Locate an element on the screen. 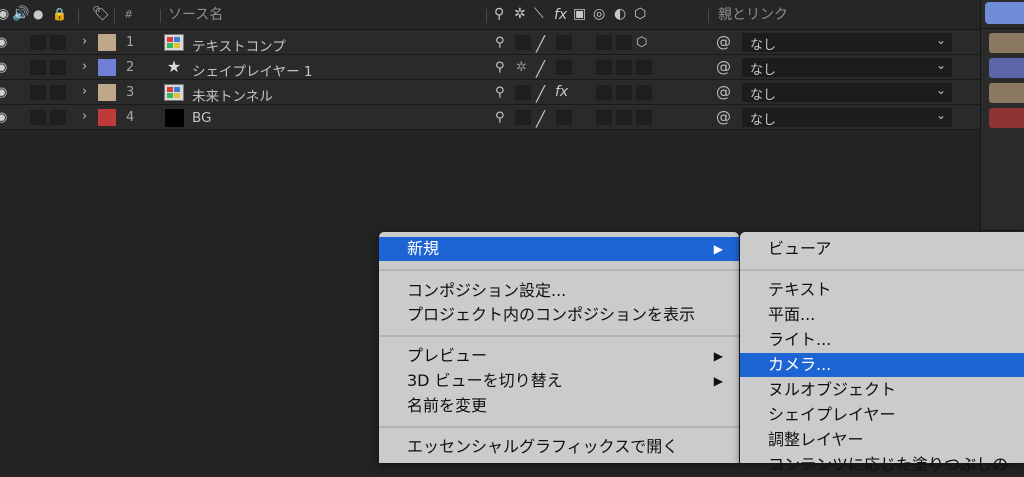 This screenshot has width=1024, height=477. menu-item-preview: プレビュー ▶ is located at coordinates (559, 356).